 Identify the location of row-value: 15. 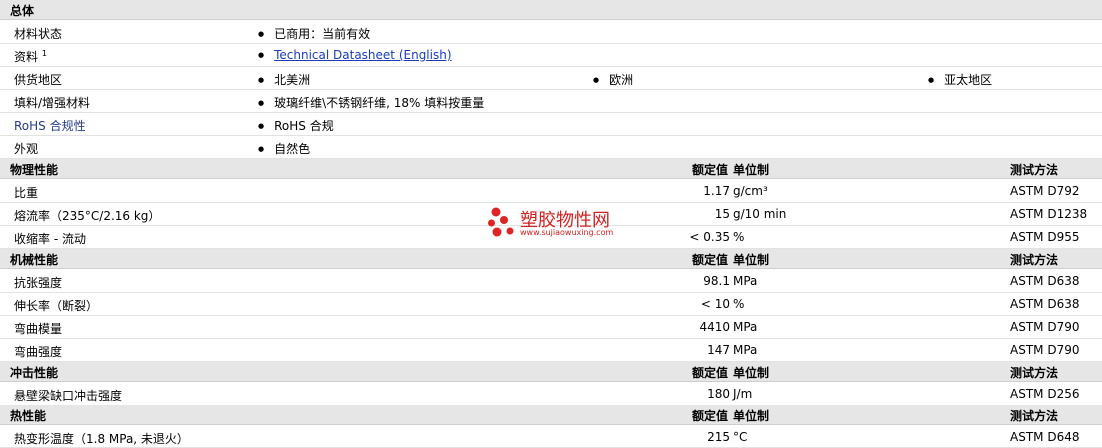
(722, 214).